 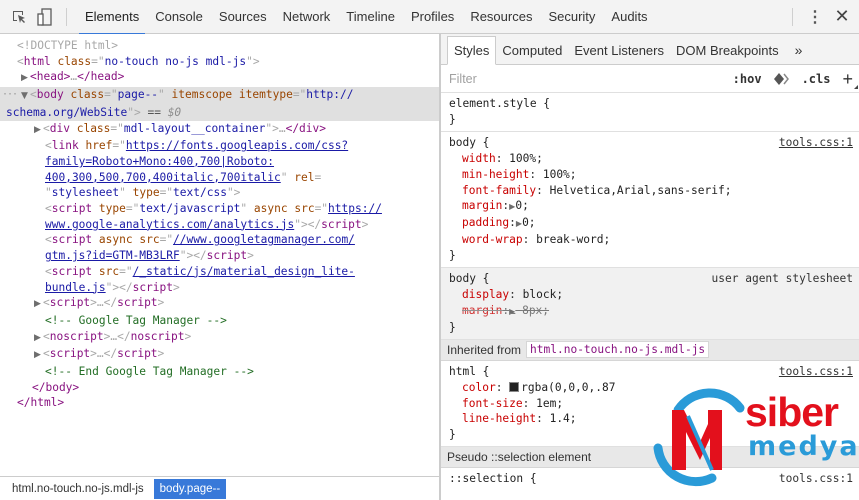 I want to click on property-value: 8px;, so click(x=535, y=310).